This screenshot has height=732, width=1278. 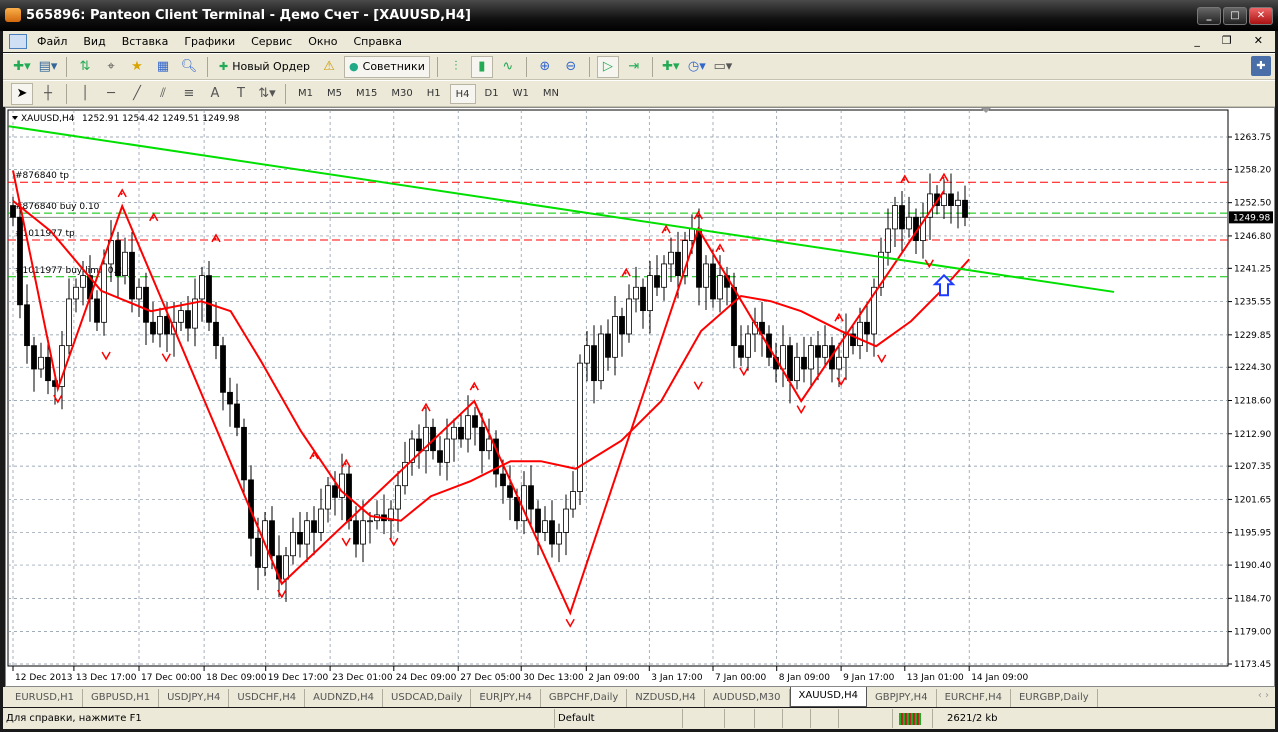 I want to click on chart-tab: EURUSD,H1, so click(x=45, y=698).